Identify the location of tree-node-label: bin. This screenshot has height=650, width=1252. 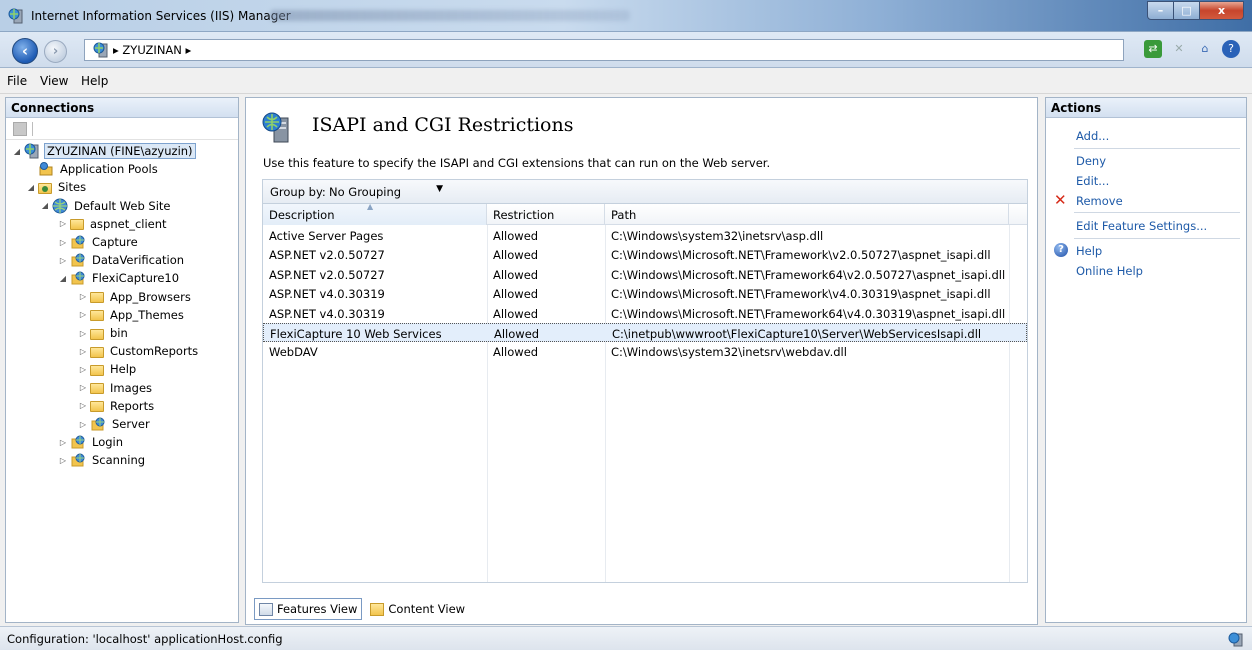
(119, 333).